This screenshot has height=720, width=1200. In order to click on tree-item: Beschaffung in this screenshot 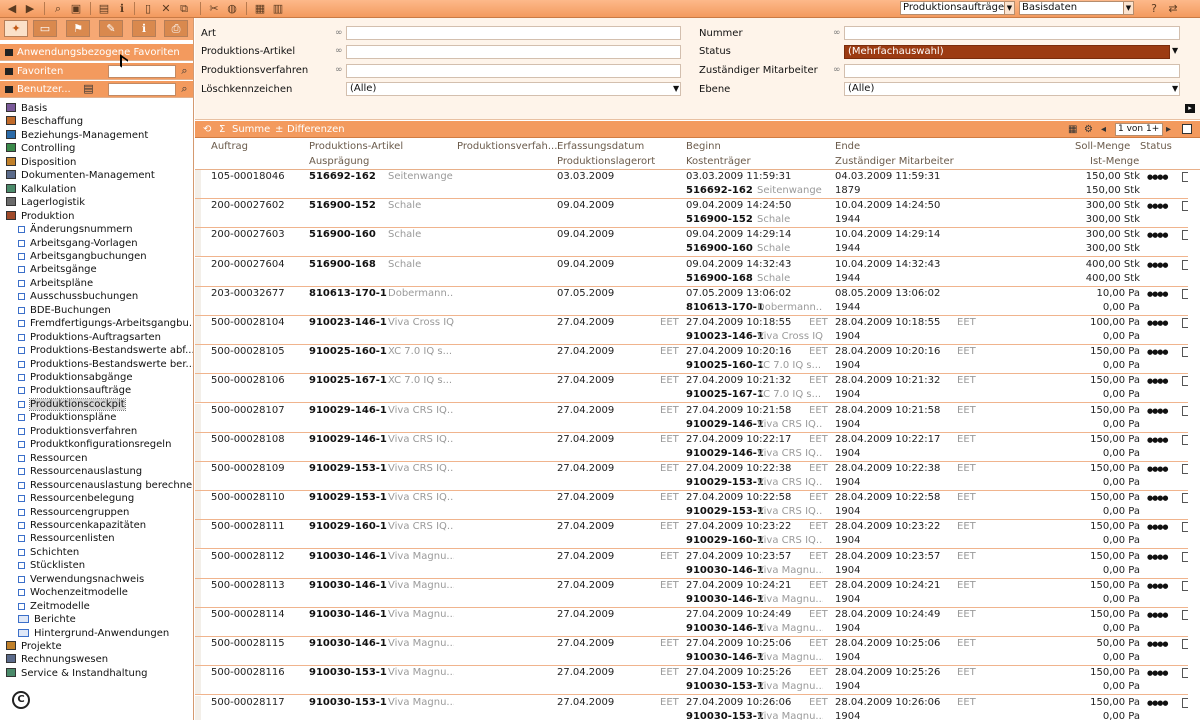, I will do `click(44, 122)`.